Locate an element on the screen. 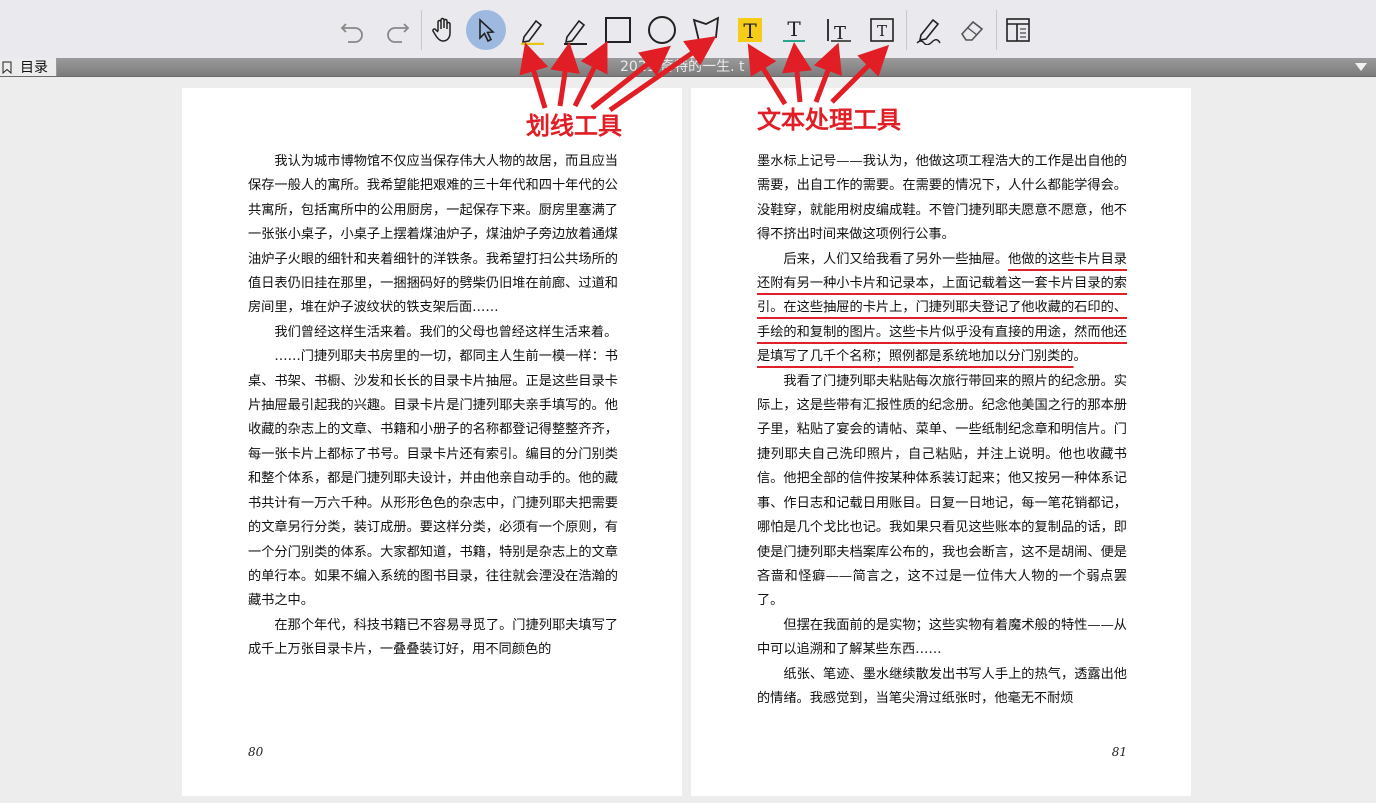  text-tools-label: 文本处理工具 is located at coordinates (829, 120).